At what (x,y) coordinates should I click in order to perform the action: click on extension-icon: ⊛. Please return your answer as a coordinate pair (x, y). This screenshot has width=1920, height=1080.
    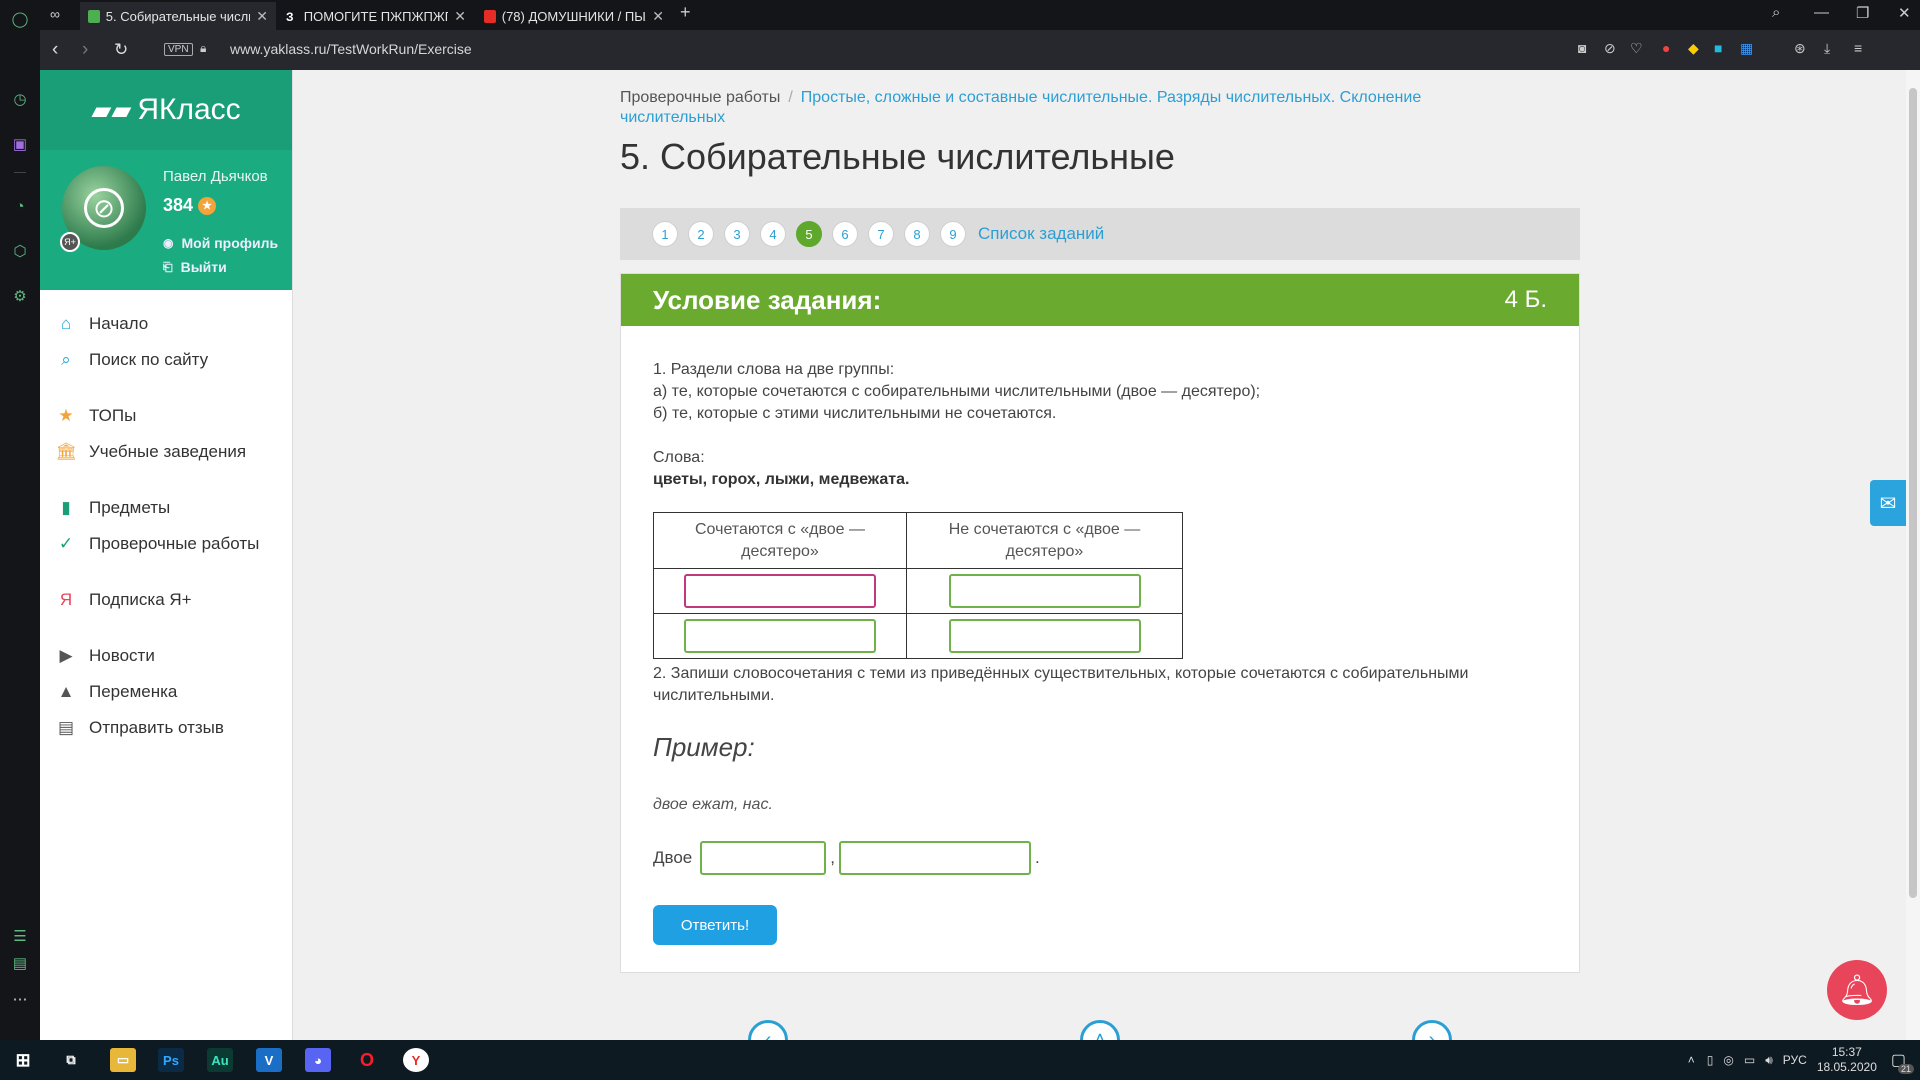
    Looking at the image, I should click on (1800, 48).